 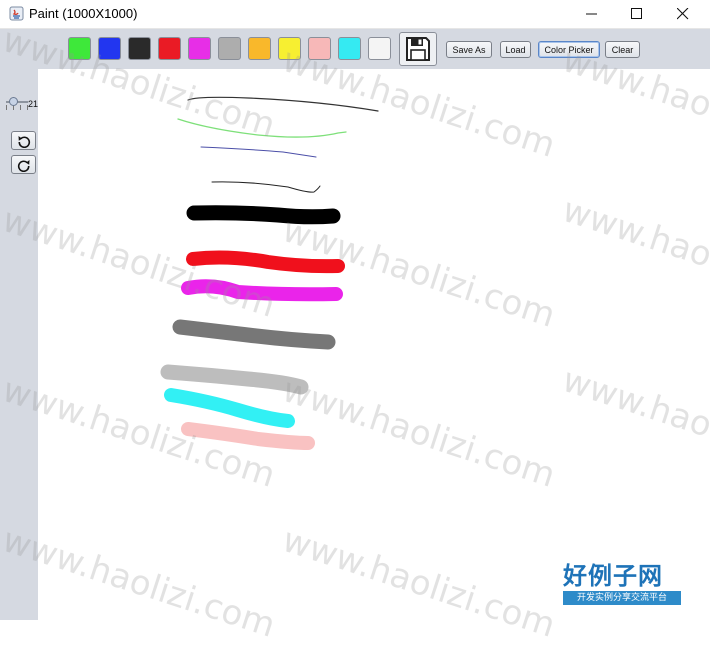 What do you see at coordinates (199, 48) in the screenshot?
I see `color-swatch-magenta` at bounding box center [199, 48].